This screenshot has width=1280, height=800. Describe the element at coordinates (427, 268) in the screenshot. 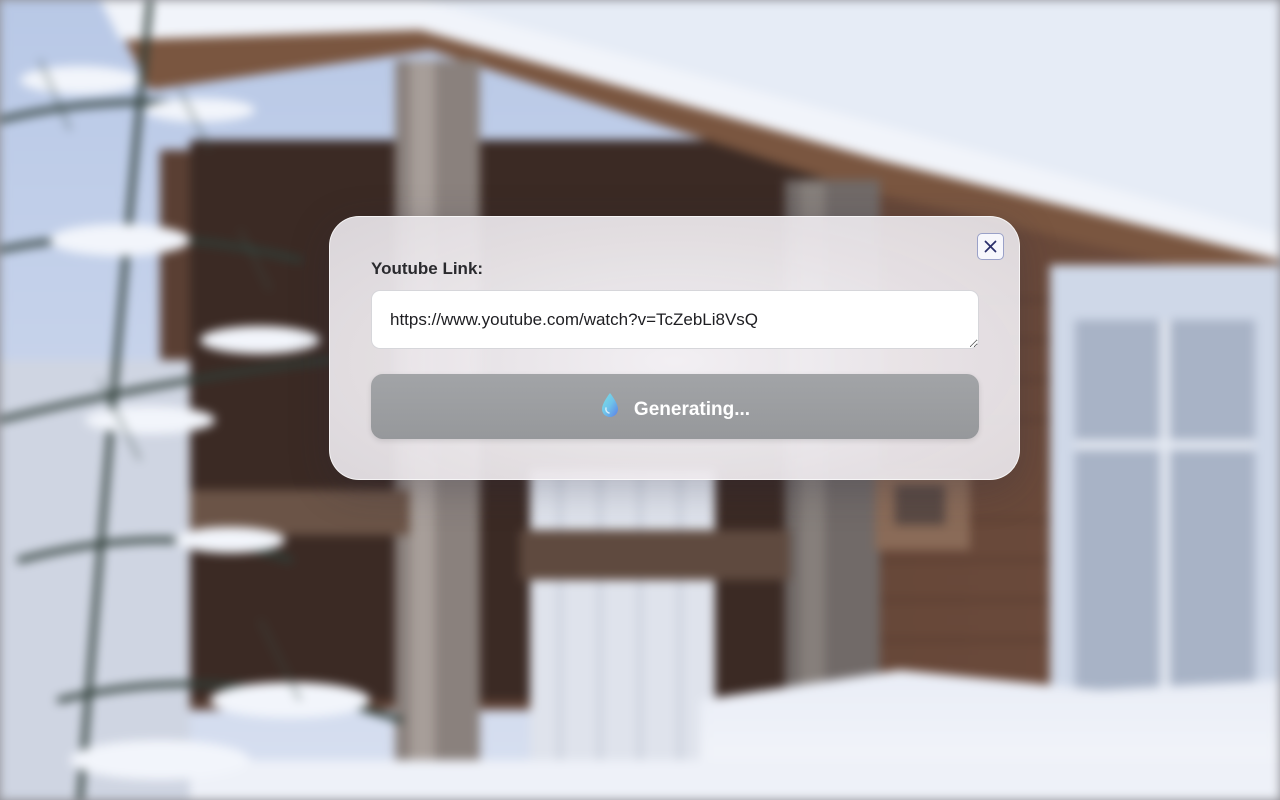

I see `youtube-link-label: Youtube Link:` at that location.